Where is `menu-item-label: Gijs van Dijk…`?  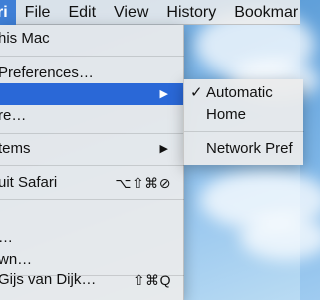 menu-item-label: Gijs van Dijk… is located at coordinates (48, 279).